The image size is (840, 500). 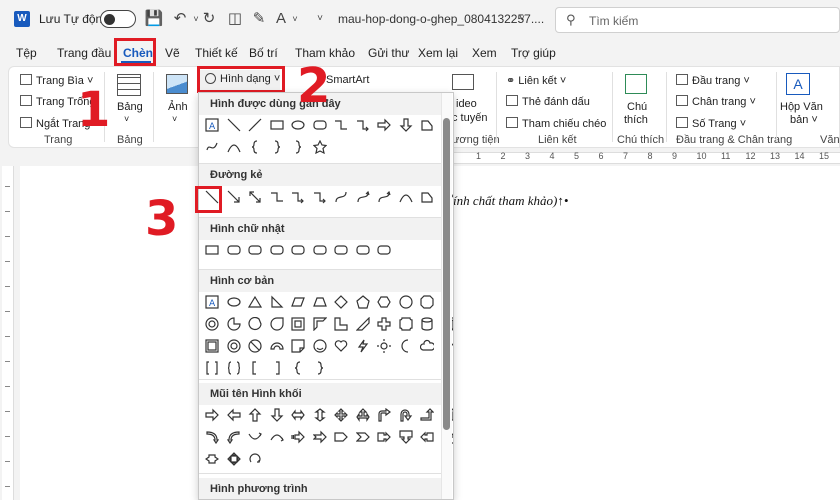 What do you see at coordinates (233, 302) in the screenshot?
I see `shape-oval-icon` at bounding box center [233, 302].